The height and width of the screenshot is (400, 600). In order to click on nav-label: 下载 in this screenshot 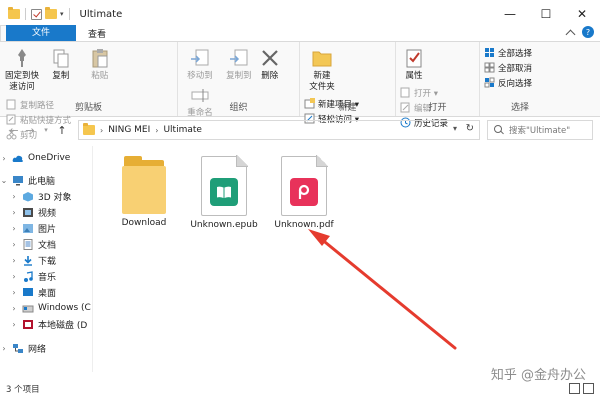, I will do `click(47, 261)`.